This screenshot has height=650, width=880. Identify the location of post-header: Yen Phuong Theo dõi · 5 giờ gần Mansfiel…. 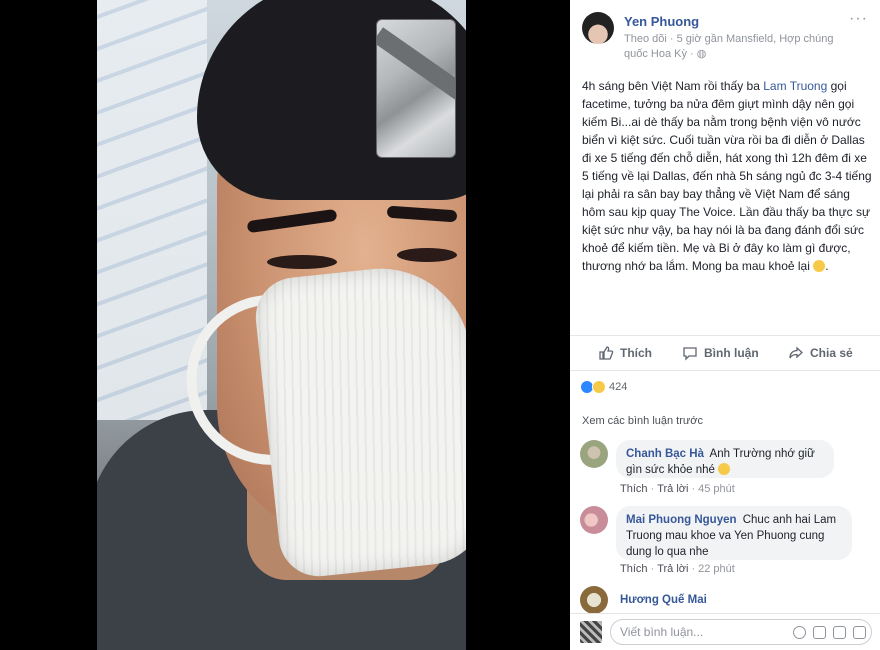
(727, 36).